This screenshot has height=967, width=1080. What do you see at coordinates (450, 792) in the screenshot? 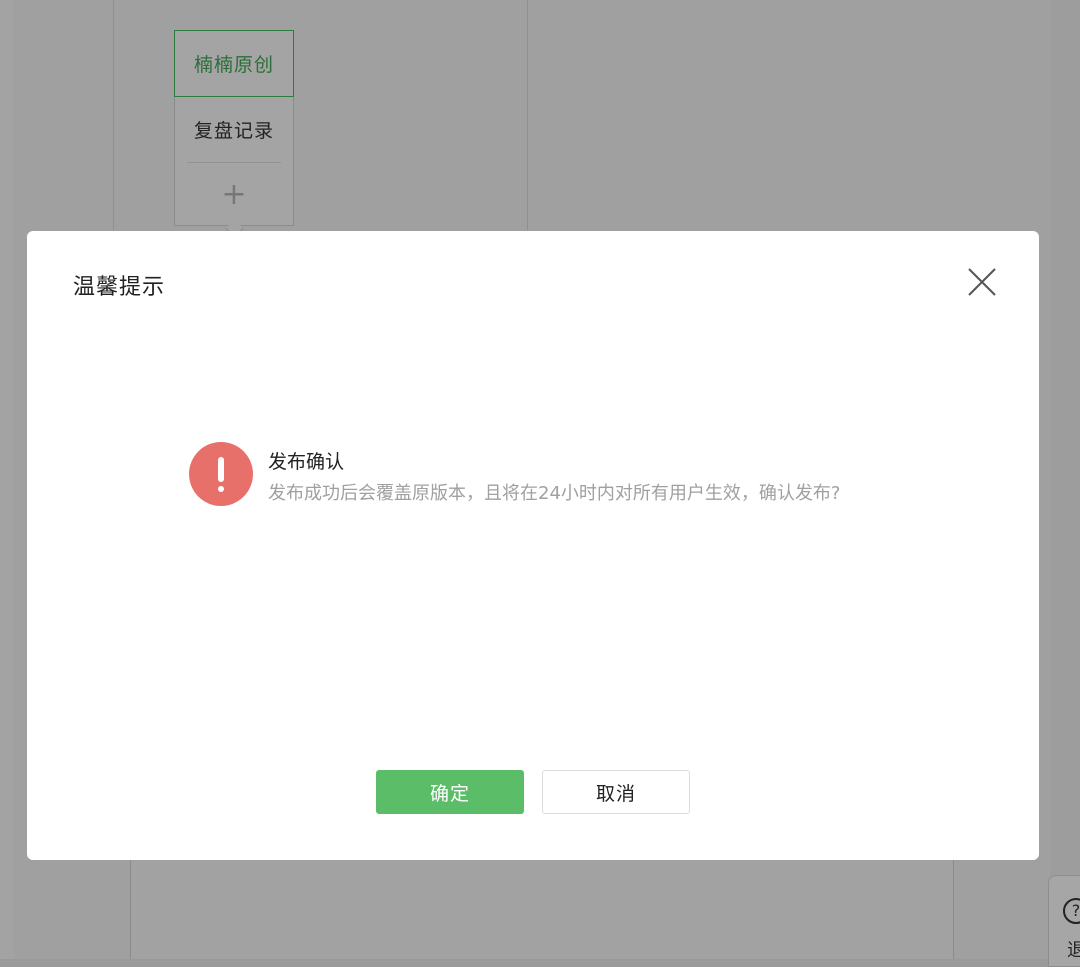
I see `confirm-button: 确定` at bounding box center [450, 792].